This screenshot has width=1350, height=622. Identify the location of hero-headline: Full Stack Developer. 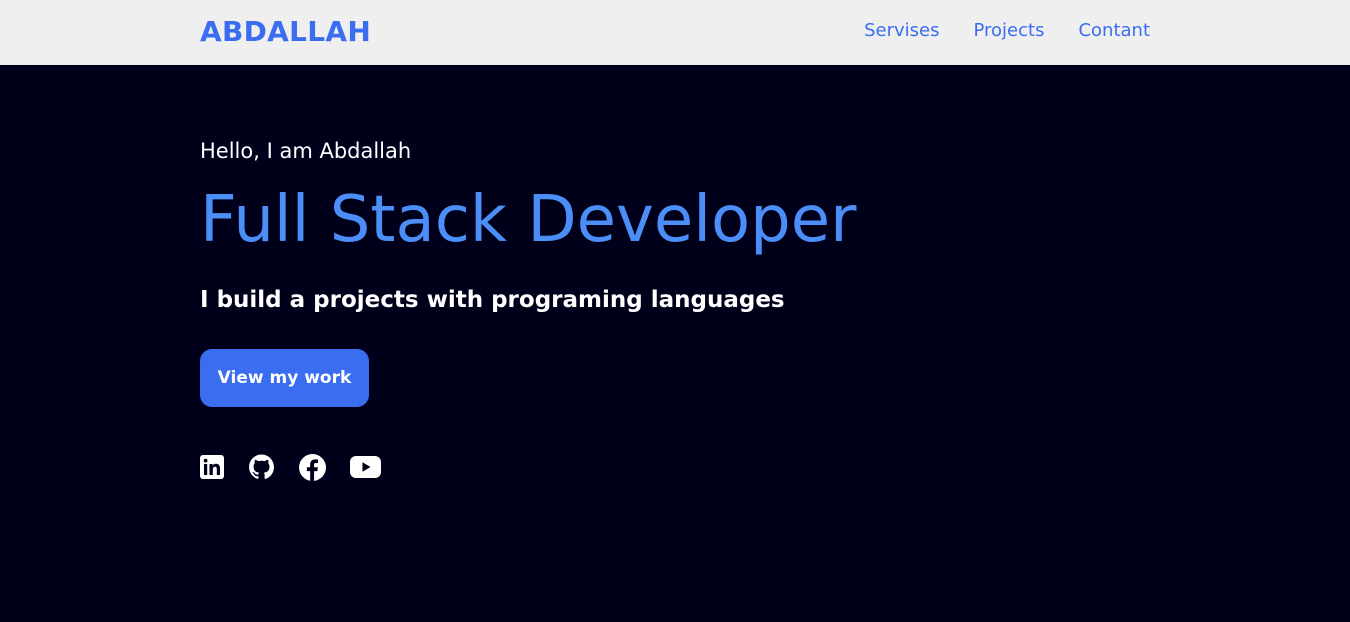
(528, 220).